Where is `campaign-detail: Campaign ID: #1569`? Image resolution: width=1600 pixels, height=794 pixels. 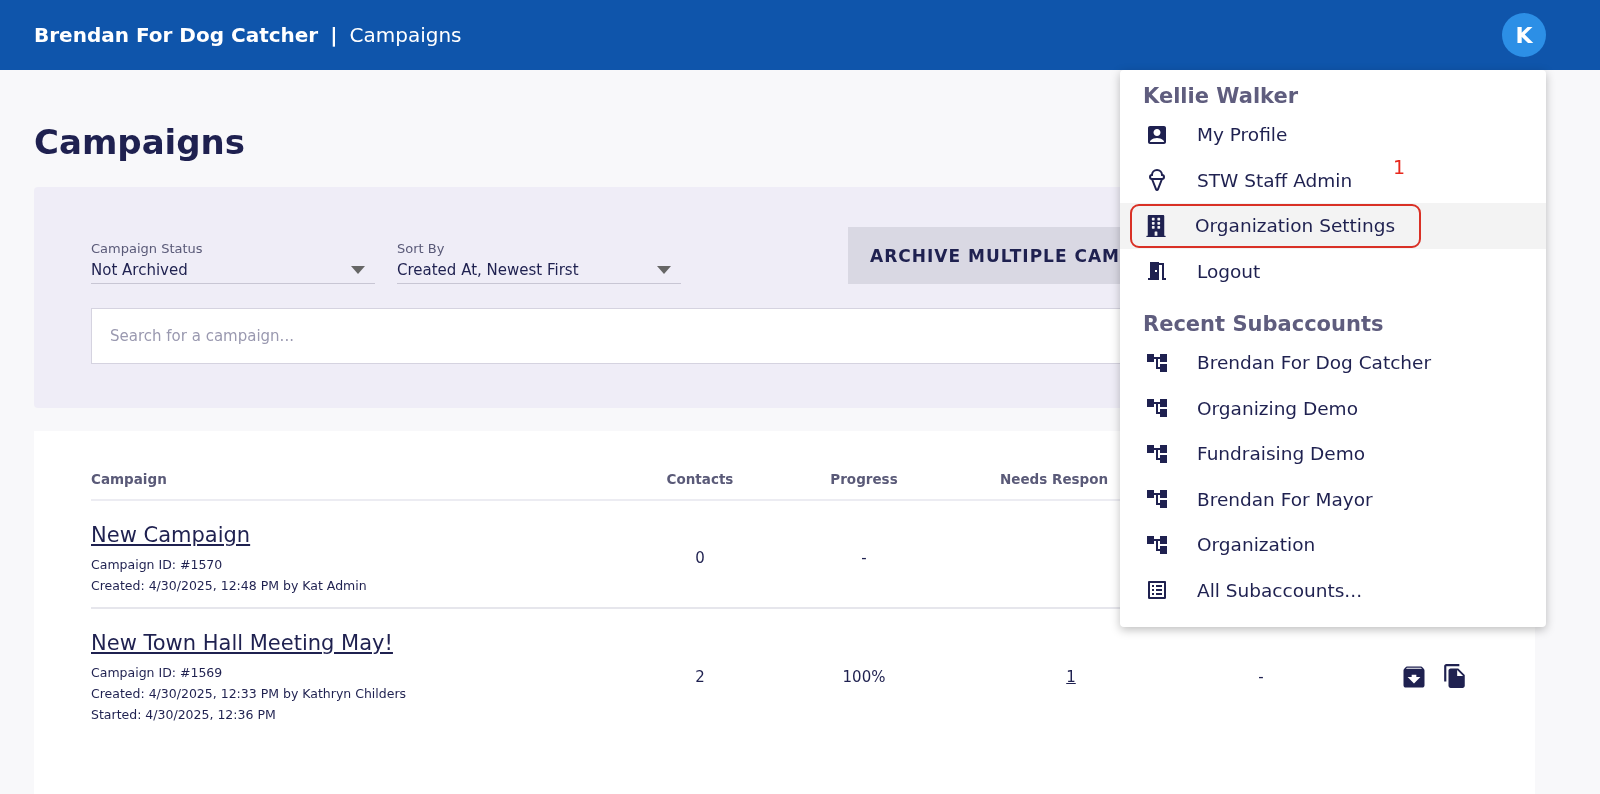 campaign-detail: Campaign ID: #1569 is located at coordinates (157, 672).